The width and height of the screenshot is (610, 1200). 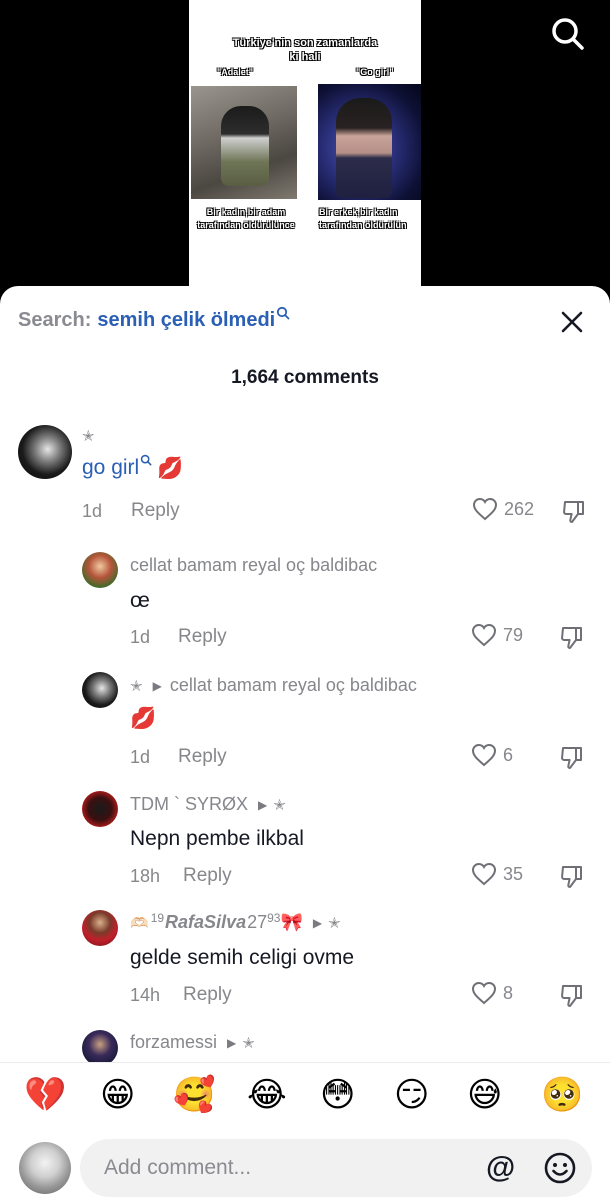 I want to click on emoji-broken-heart: 💔, so click(x=45, y=1095).